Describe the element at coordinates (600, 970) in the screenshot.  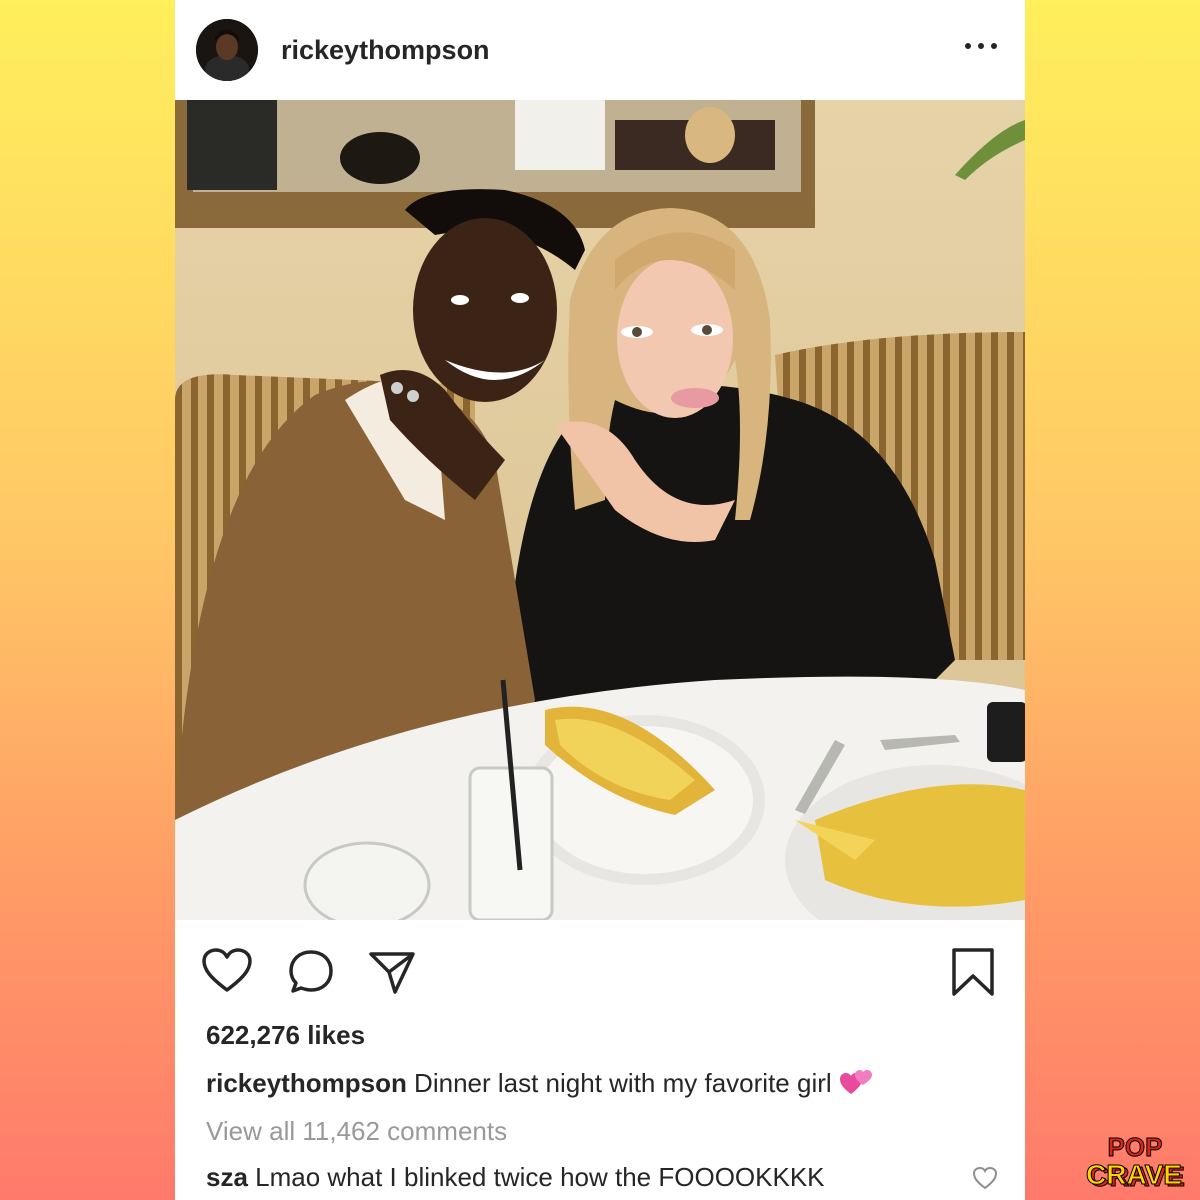
I see `post-actions-bar` at that location.